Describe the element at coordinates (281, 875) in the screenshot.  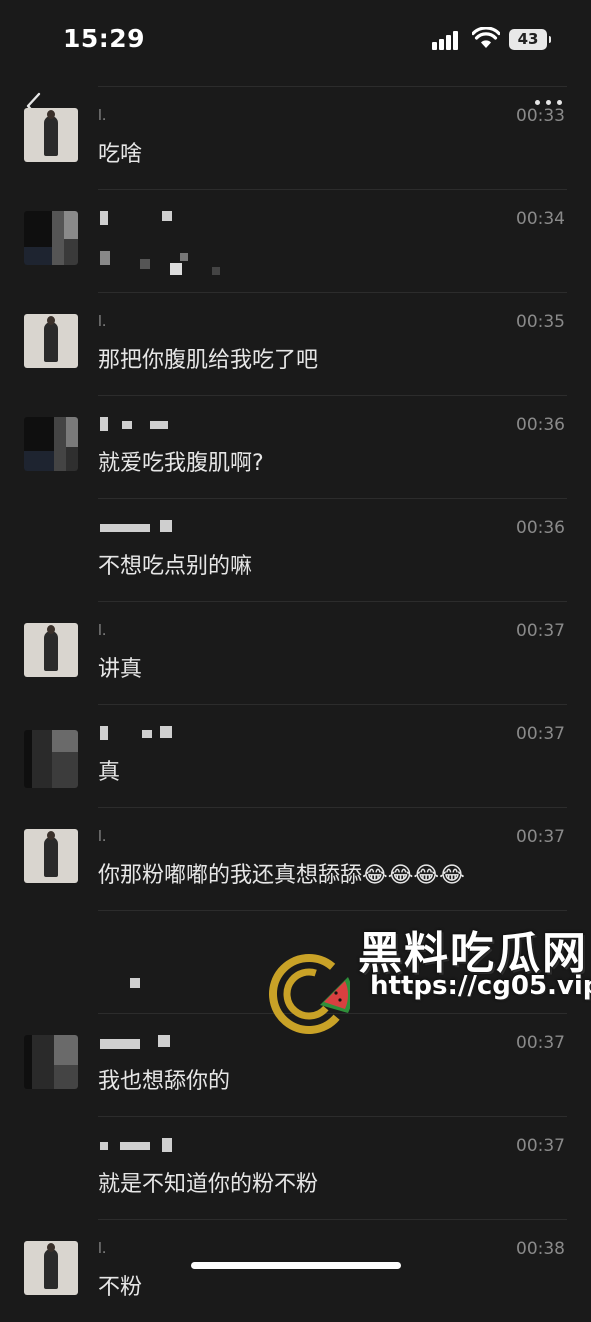
I see `message-text: 你那粉嘟嘟的我还真想舔舔😂😂😂😂` at that location.